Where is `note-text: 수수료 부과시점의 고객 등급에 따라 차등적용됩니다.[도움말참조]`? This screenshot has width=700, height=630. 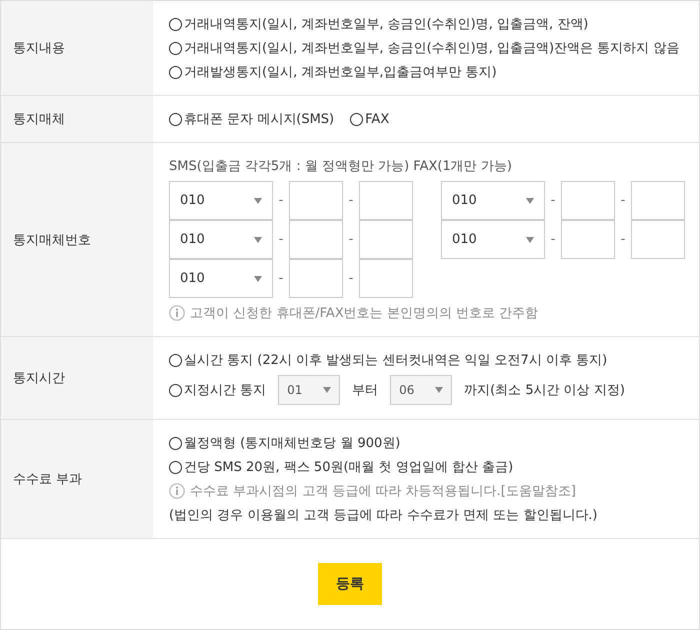
note-text: 수수료 부과시점의 고객 등급에 따라 차등적용됩니다.[도움말참조] is located at coordinates (383, 491).